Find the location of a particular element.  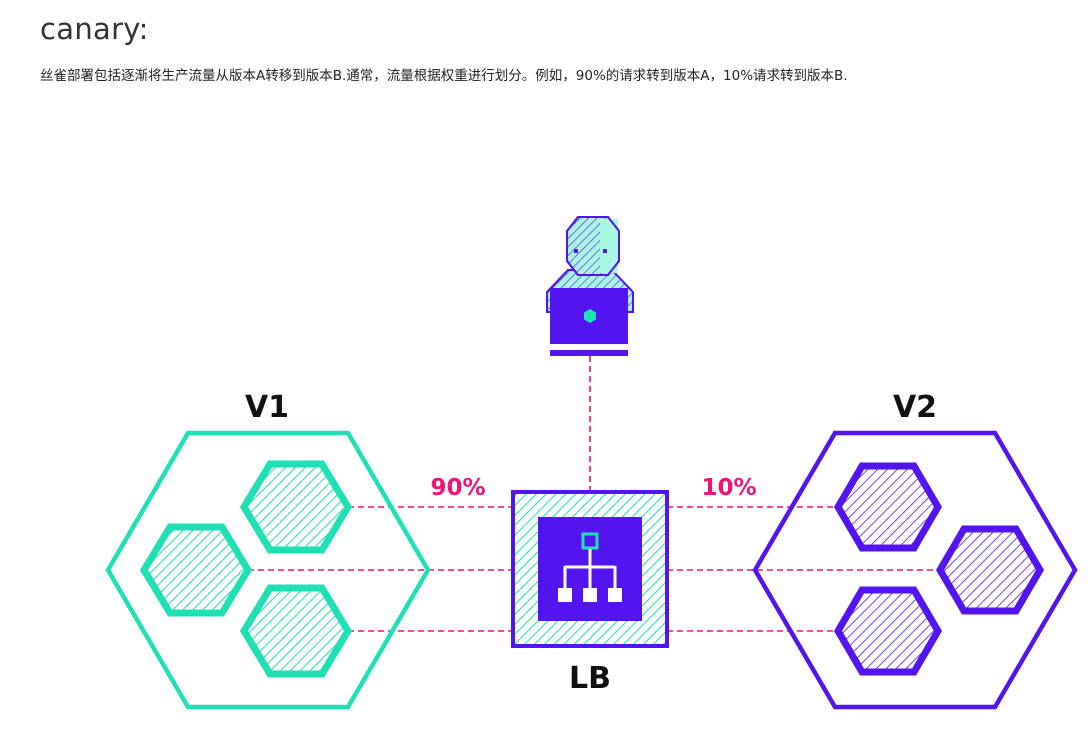

v2-pod-bottom is located at coordinates (888, 631).